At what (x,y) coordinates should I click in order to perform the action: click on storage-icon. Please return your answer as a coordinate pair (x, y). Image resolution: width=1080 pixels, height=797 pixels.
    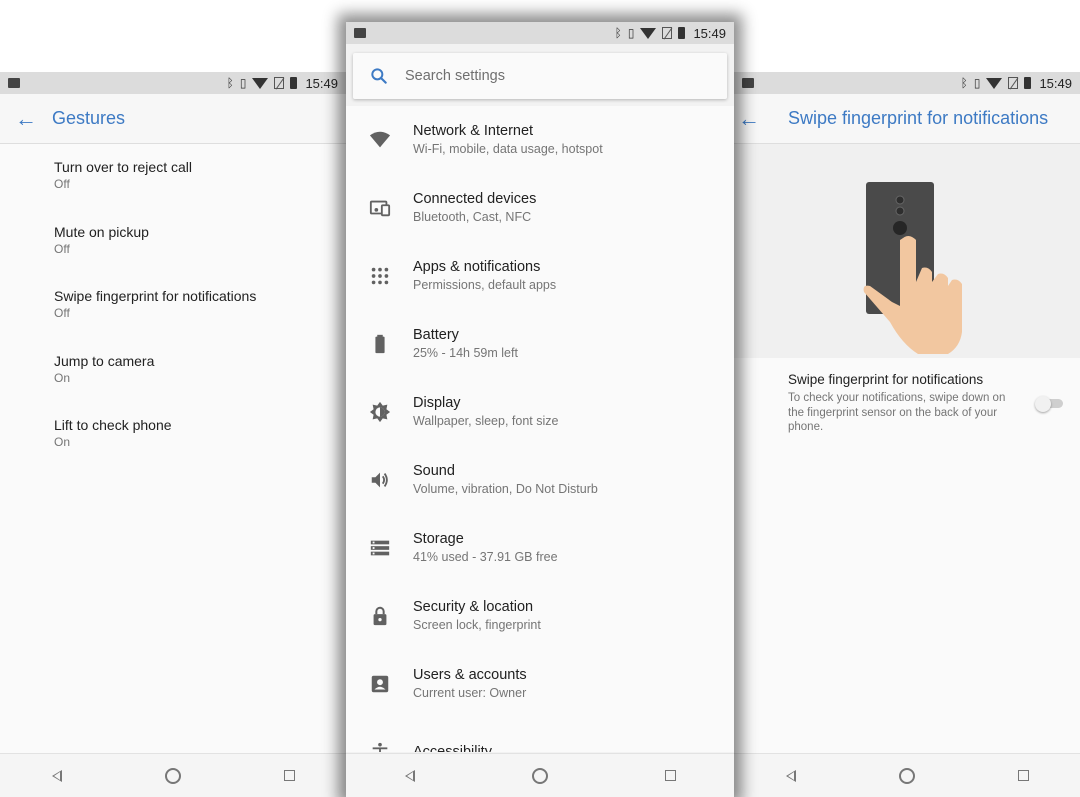
    Looking at the image, I should click on (379, 548).